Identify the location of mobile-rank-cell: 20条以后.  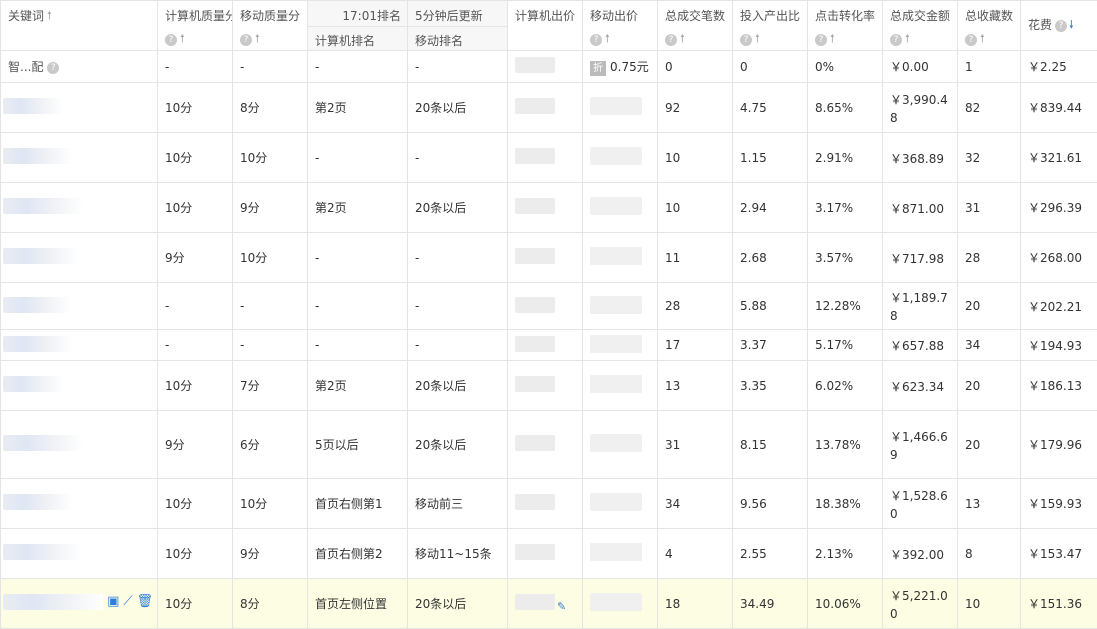
(458, 108).